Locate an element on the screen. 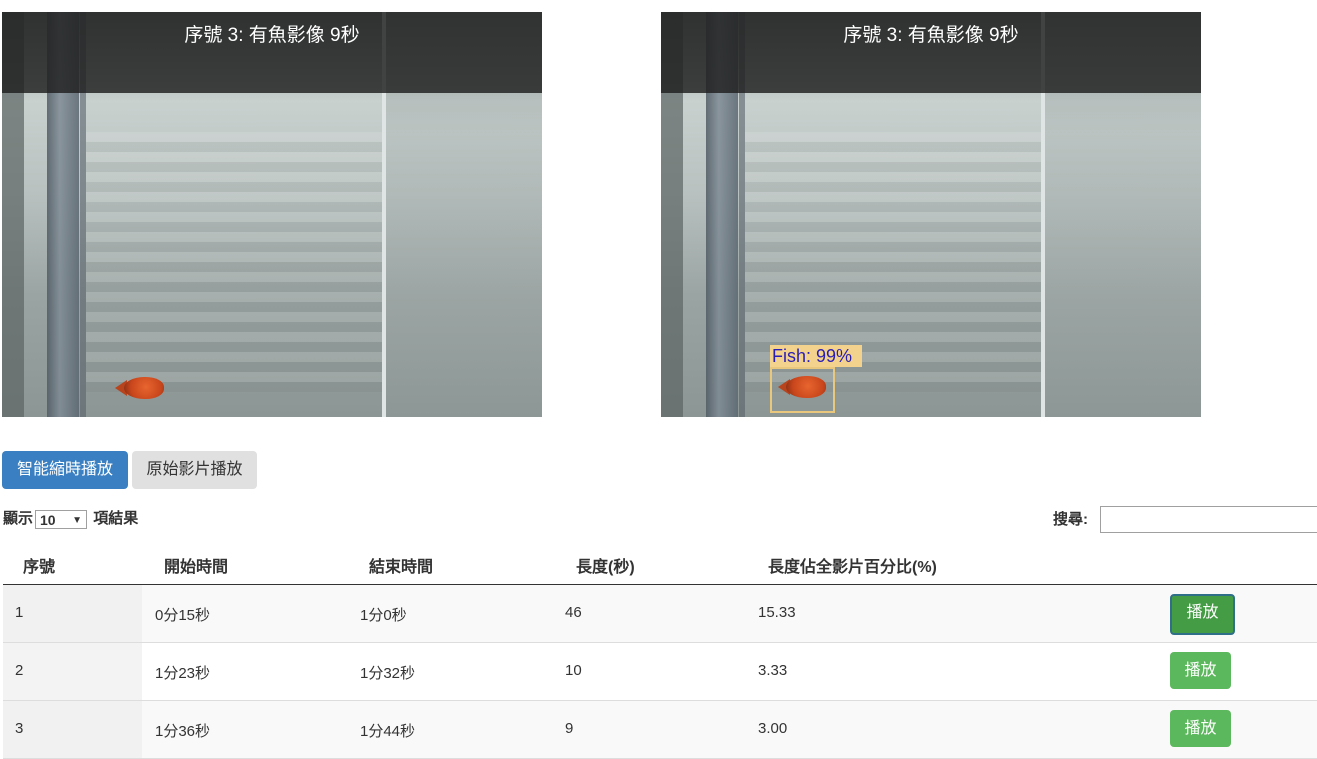  search-input is located at coordinates (1208, 519).